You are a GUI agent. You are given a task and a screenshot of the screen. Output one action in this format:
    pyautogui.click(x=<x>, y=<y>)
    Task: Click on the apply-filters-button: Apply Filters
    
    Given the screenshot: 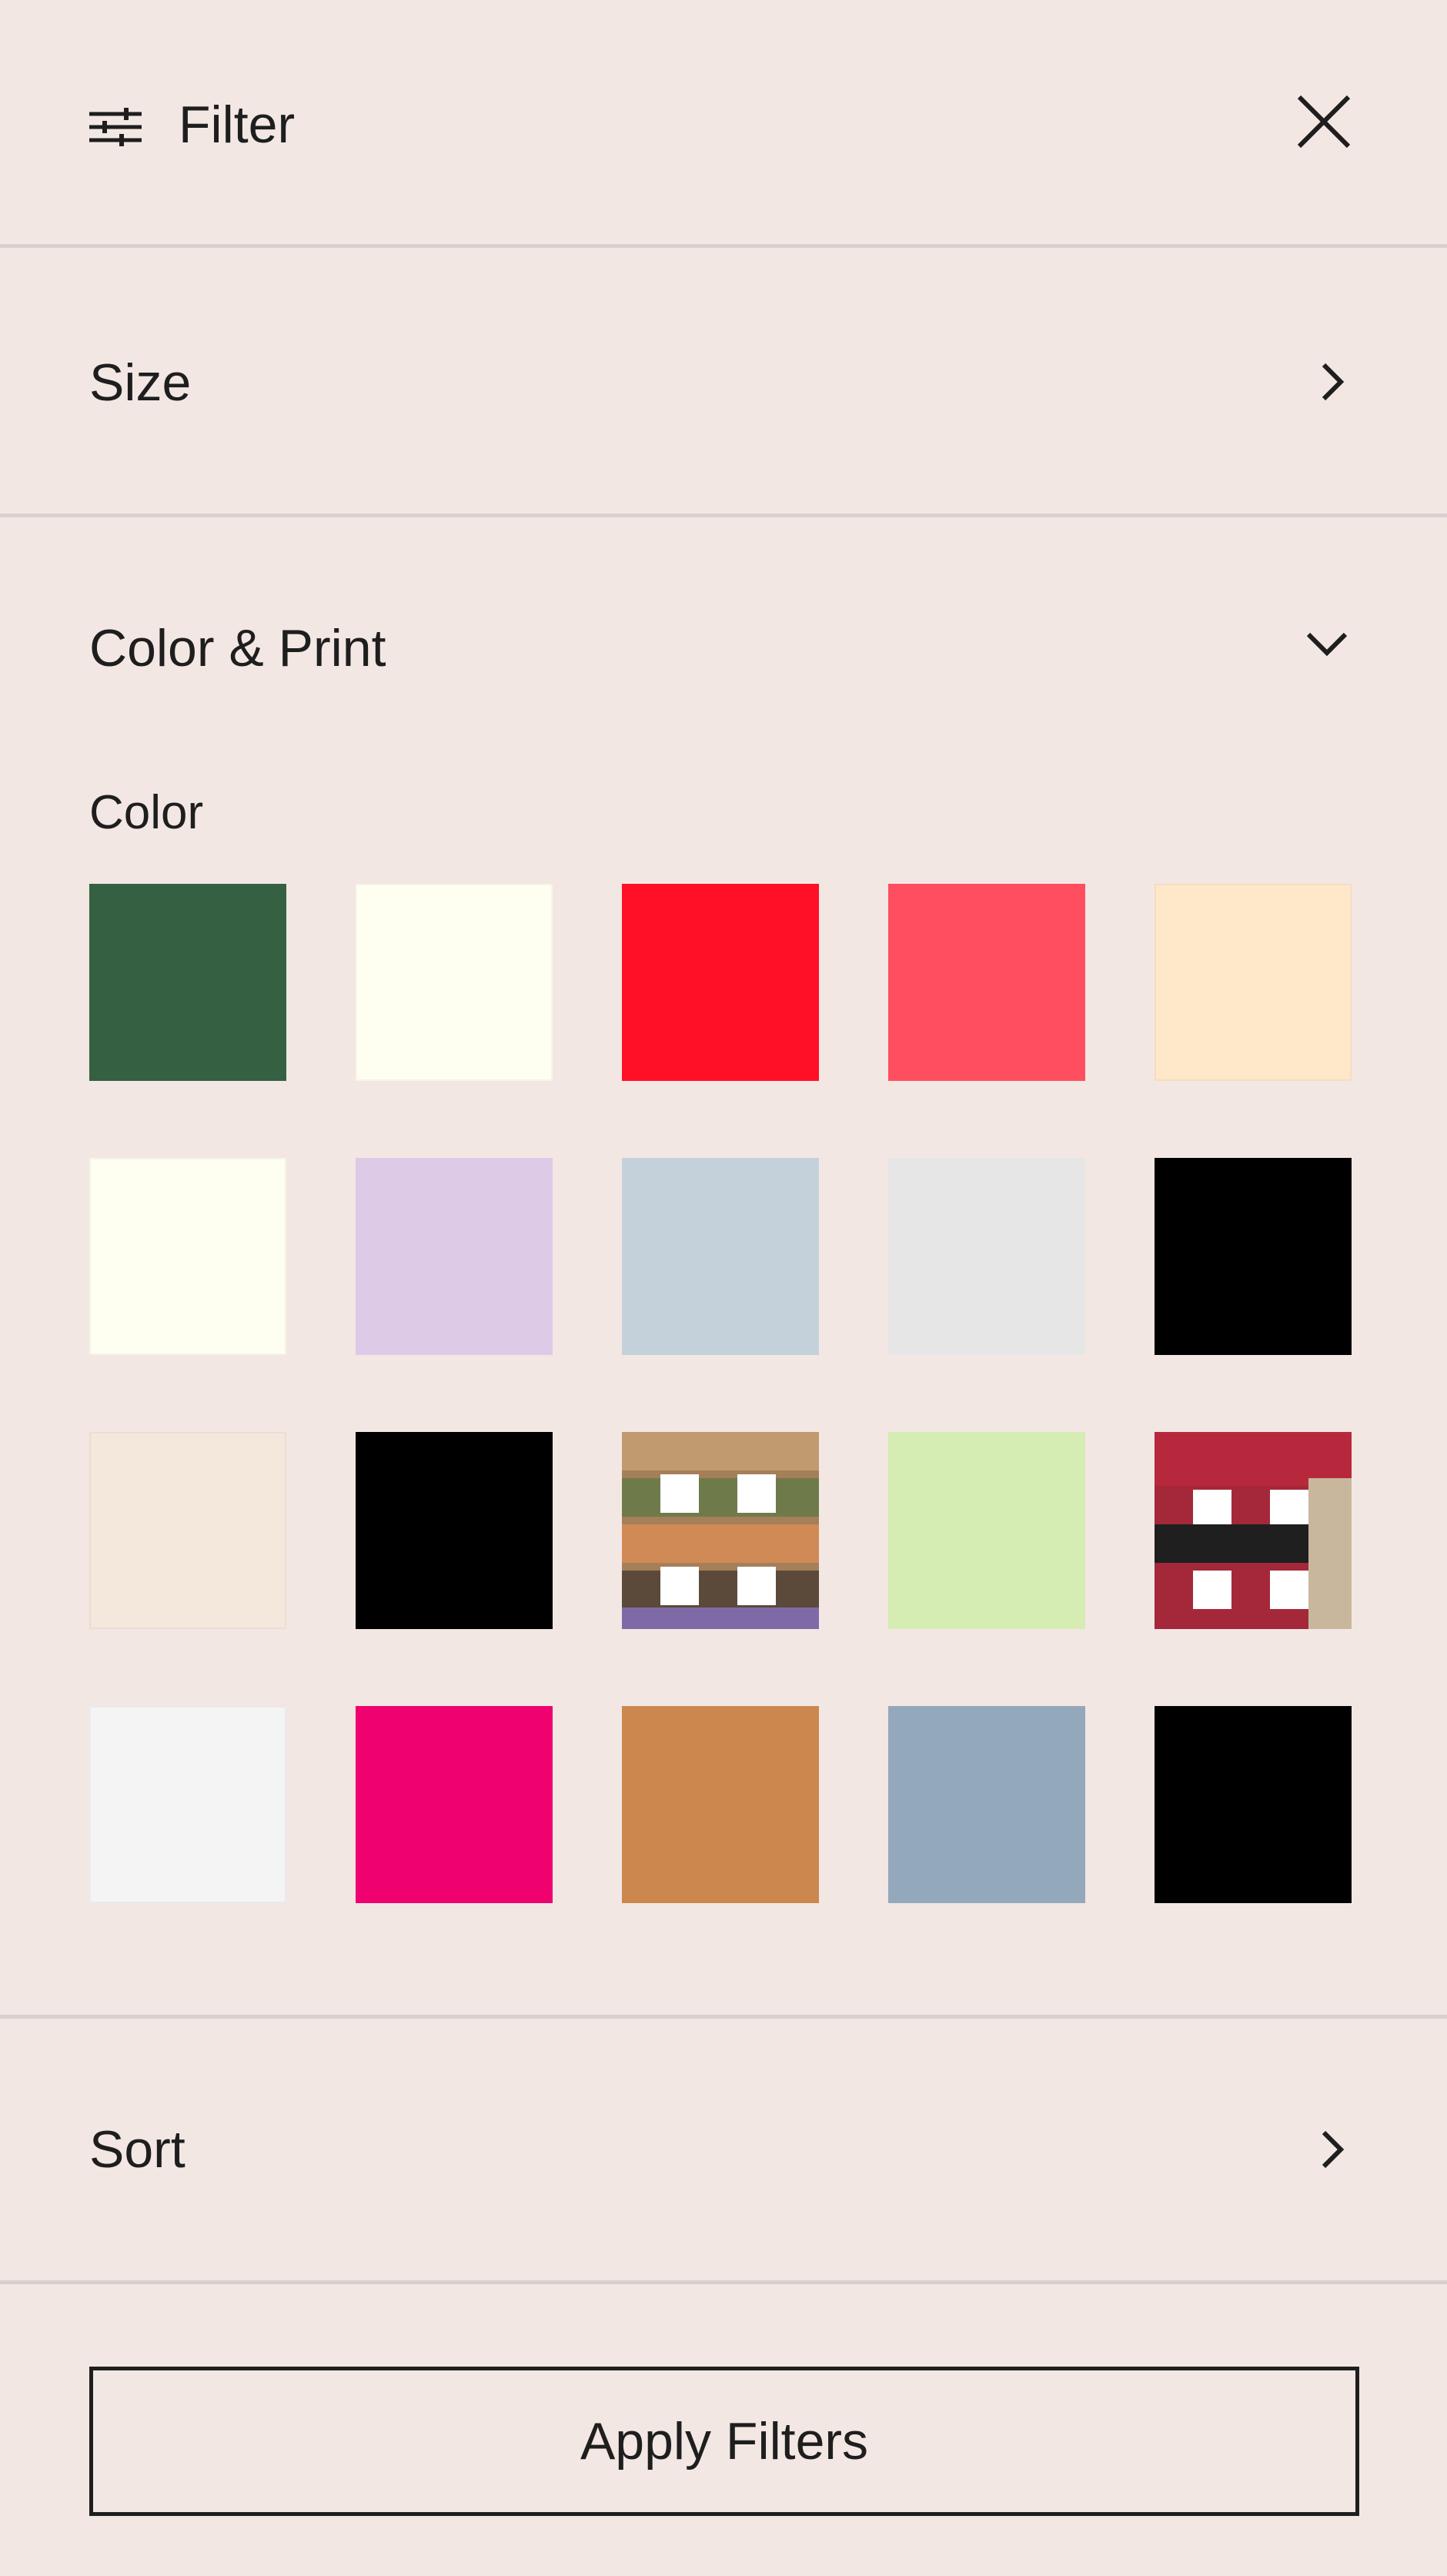 What is the action you would take?
    pyautogui.click(x=724, y=2441)
    